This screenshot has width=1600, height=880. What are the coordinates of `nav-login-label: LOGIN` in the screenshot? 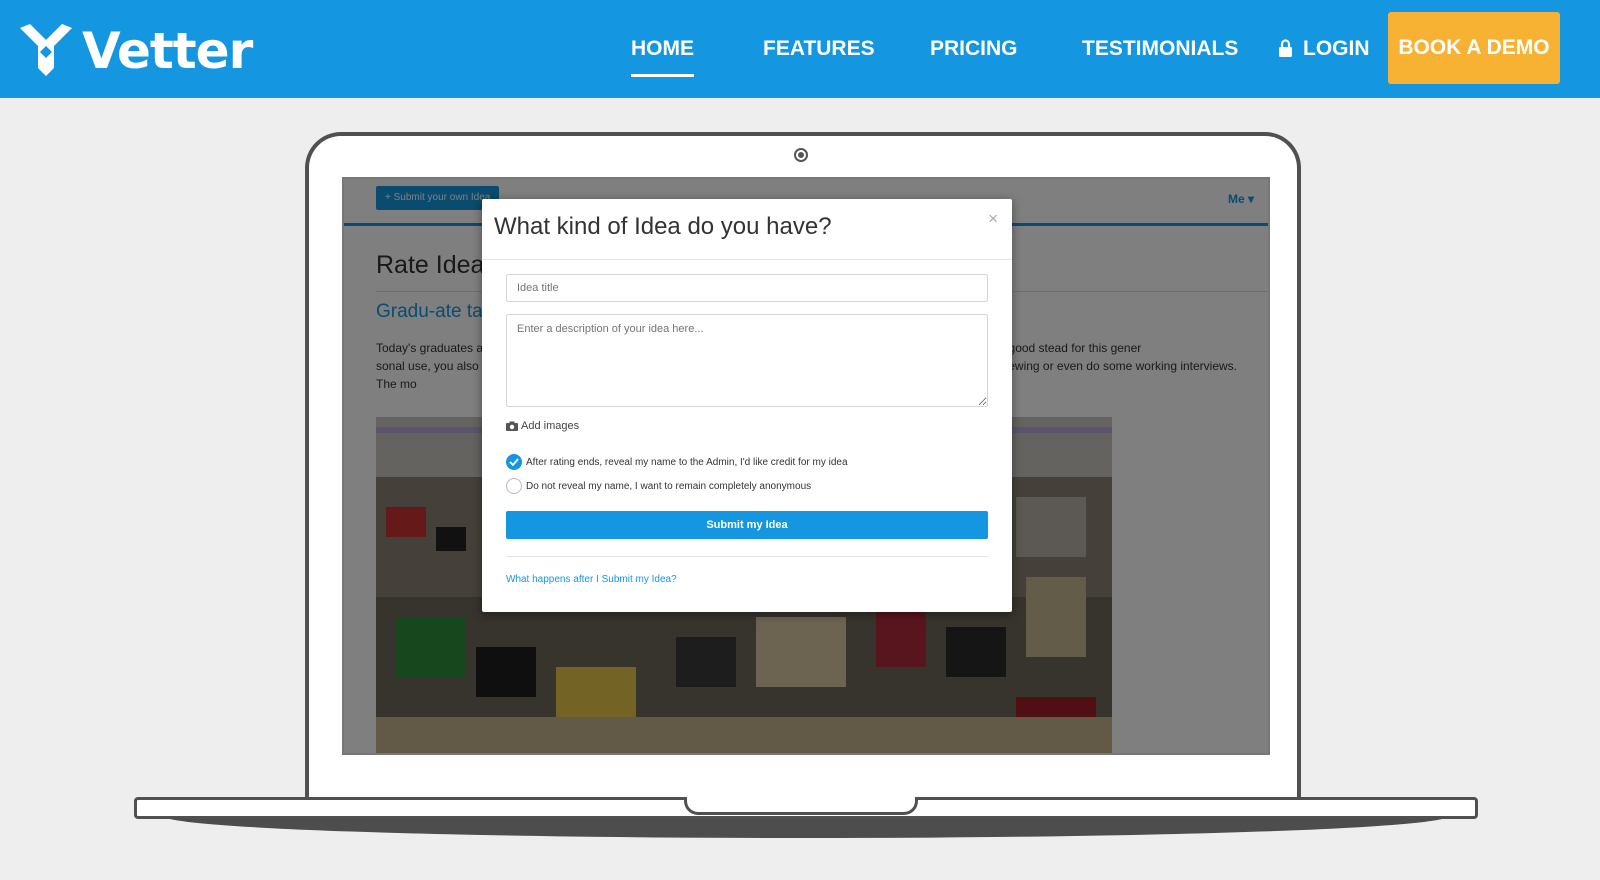 It's located at (1336, 48).